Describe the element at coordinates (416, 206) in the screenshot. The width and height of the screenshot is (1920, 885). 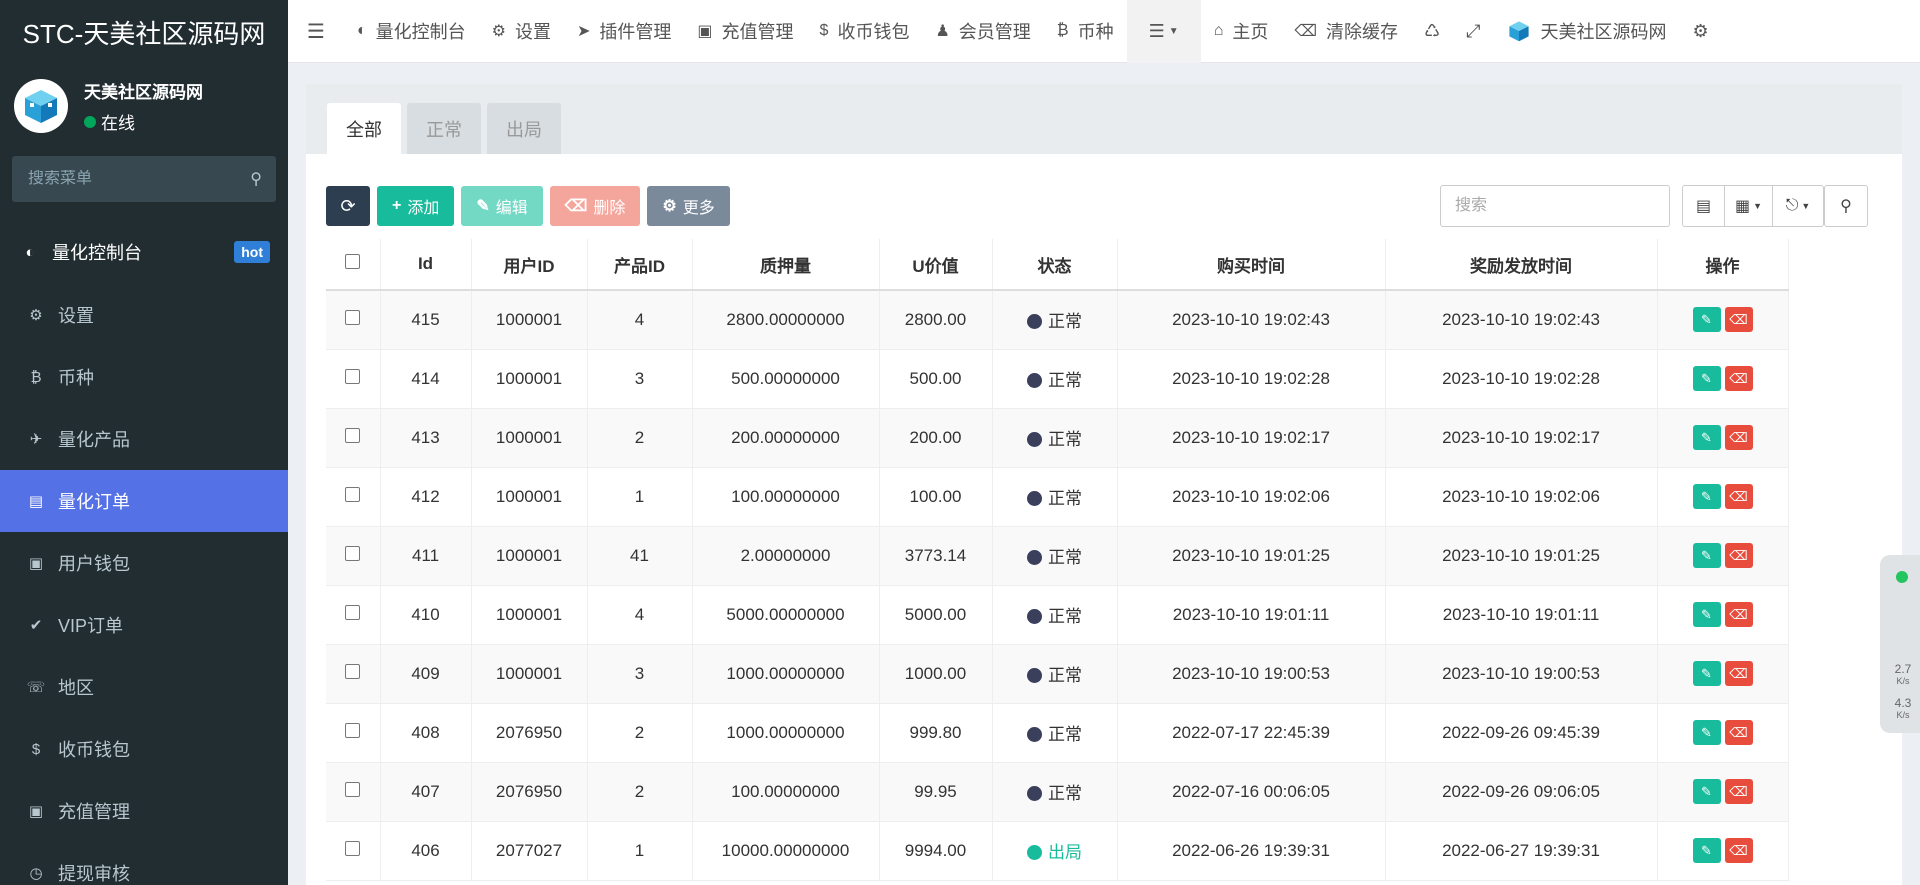
I see `add-button: + 添加` at that location.